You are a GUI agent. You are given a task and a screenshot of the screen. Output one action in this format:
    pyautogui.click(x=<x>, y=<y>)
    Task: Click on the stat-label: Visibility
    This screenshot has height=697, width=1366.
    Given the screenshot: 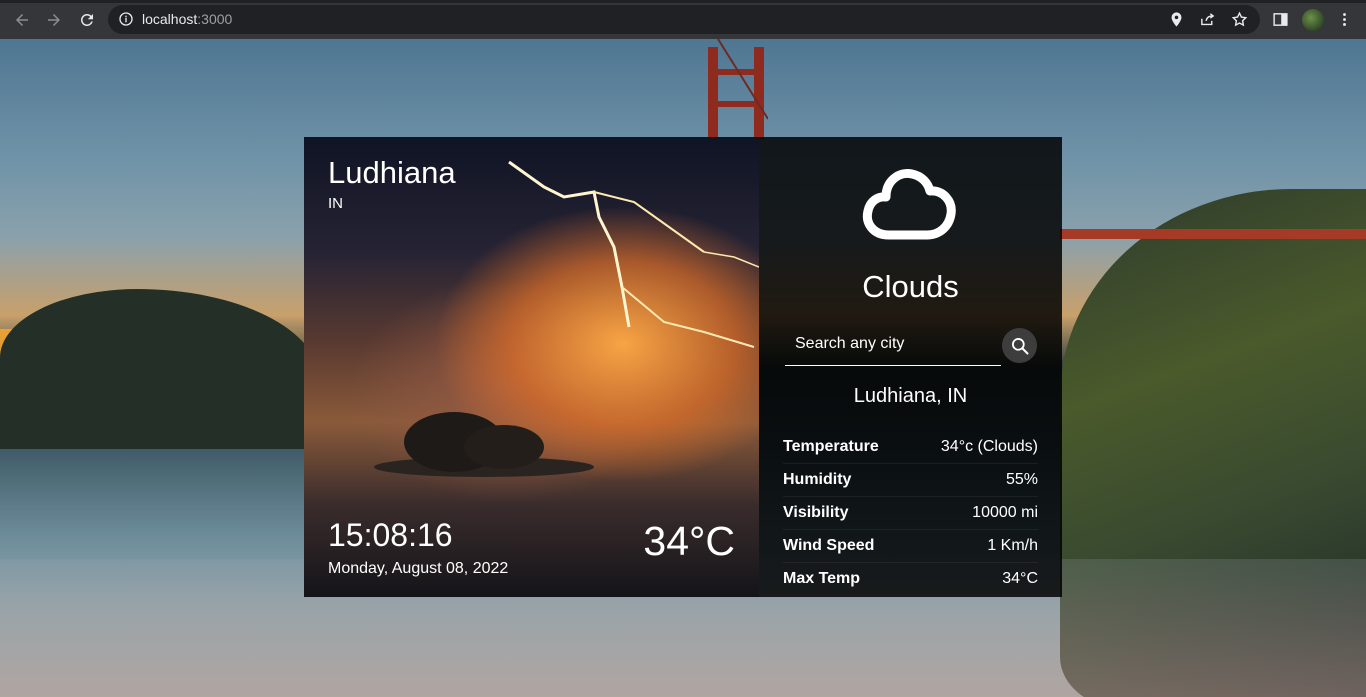 What is the action you would take?
    pyautogui.click(x=816, y=512)
    